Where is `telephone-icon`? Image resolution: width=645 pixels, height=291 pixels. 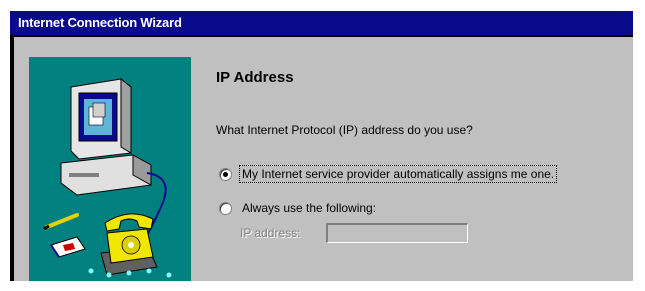 telephone-icon is located at coordinates (129, 244).